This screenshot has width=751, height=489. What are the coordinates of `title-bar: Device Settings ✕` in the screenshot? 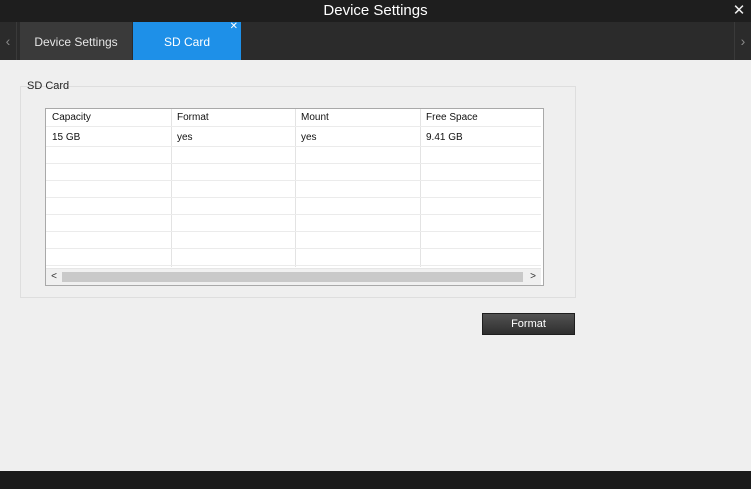 It's located at (375, 11).